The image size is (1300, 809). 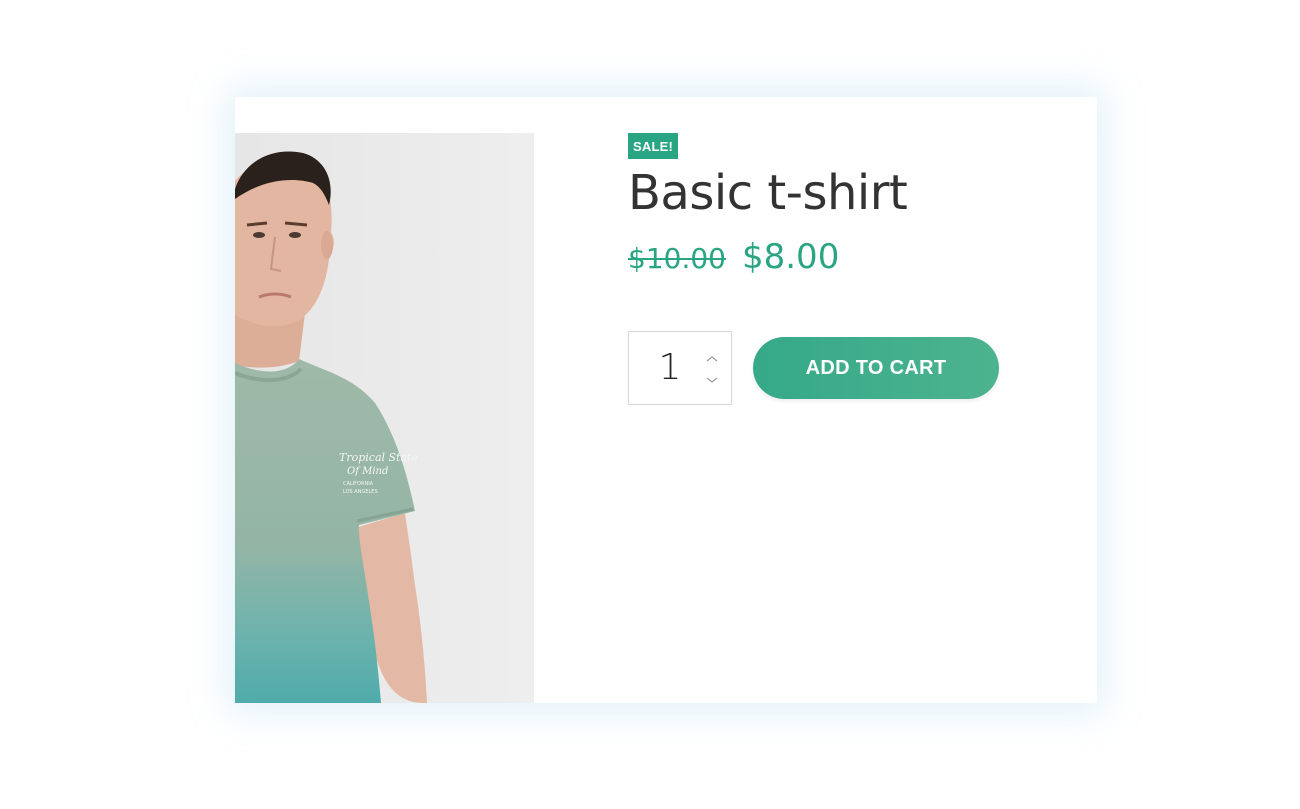 I want to click on price-block: $10.00 $8.00, so click(x=838, y=262).